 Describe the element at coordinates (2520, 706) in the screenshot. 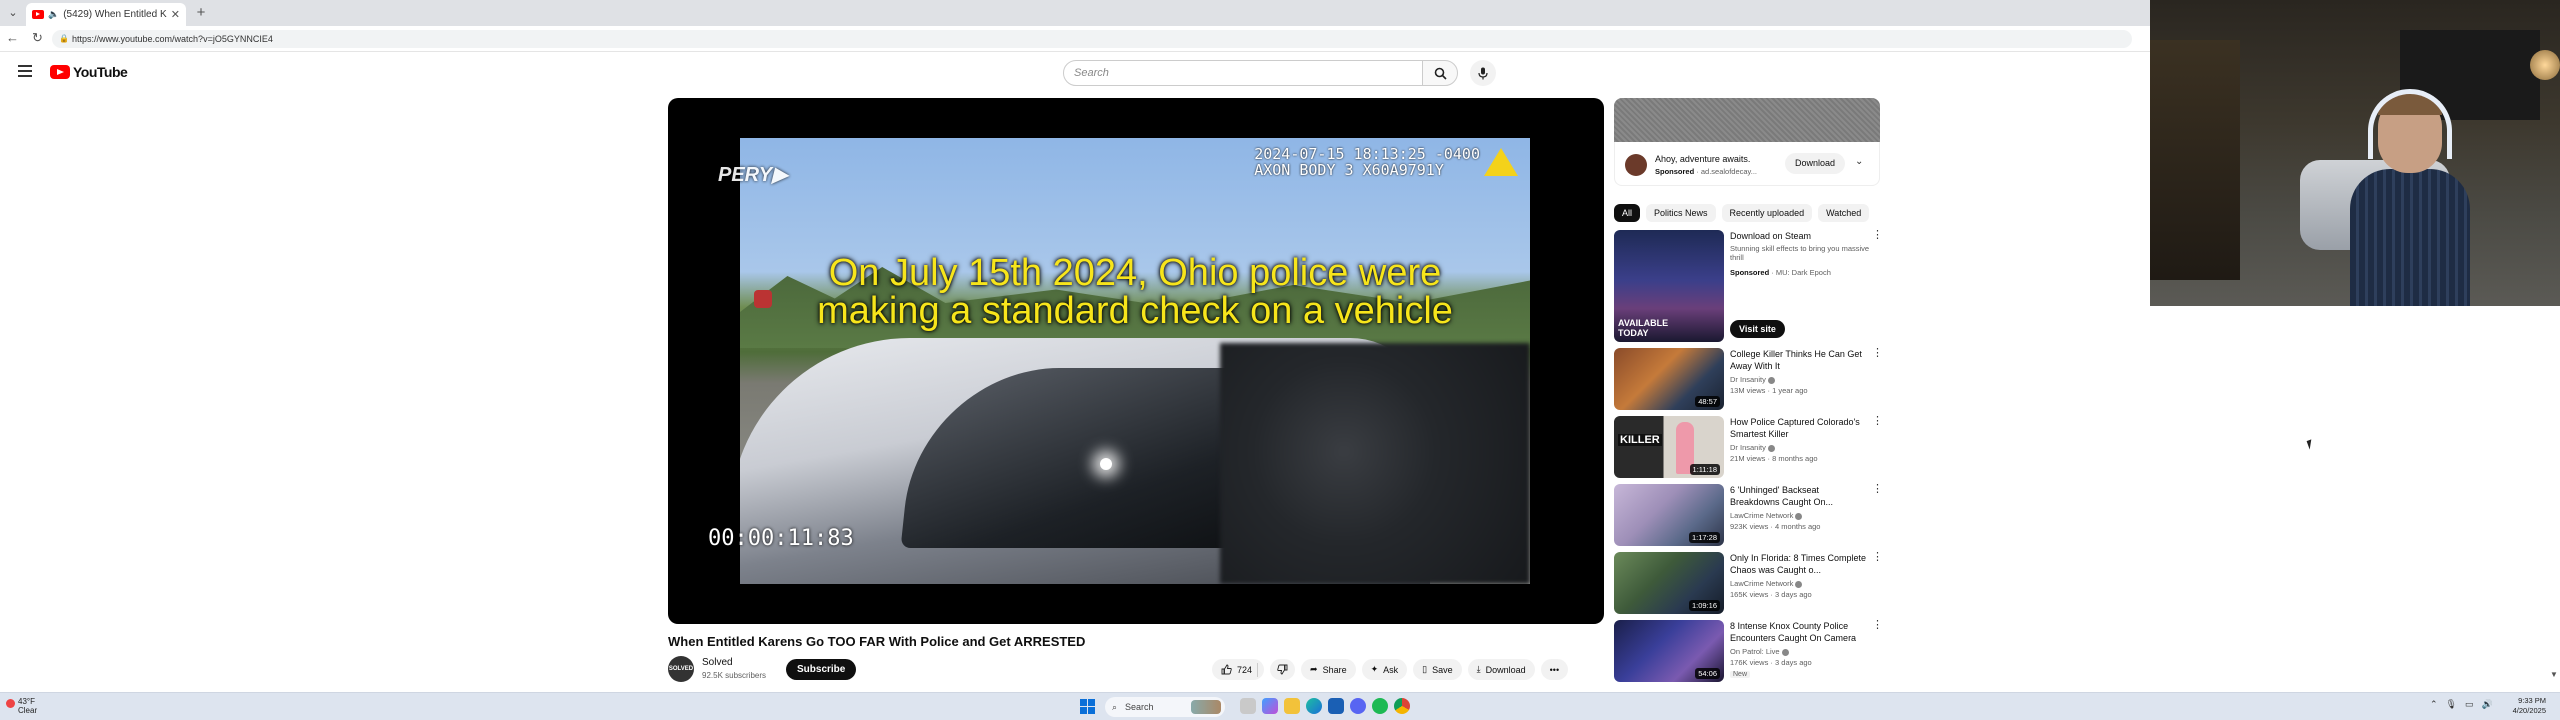

I see `taskbar-clock: 9:33 PM 4/20/2025` at that location.